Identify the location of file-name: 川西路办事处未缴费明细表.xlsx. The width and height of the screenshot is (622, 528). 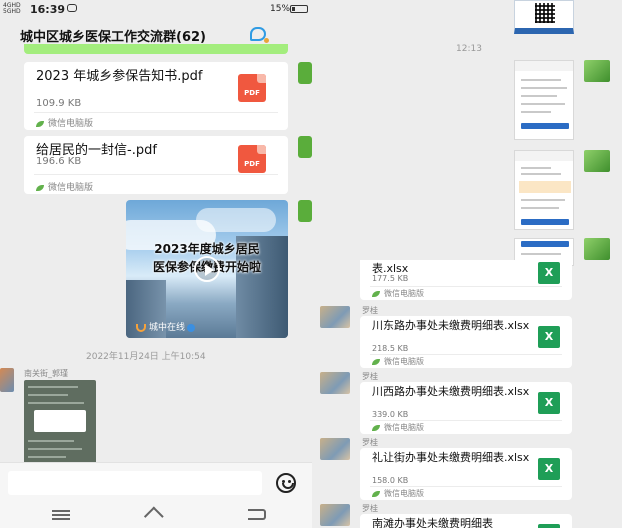
(451, 391).